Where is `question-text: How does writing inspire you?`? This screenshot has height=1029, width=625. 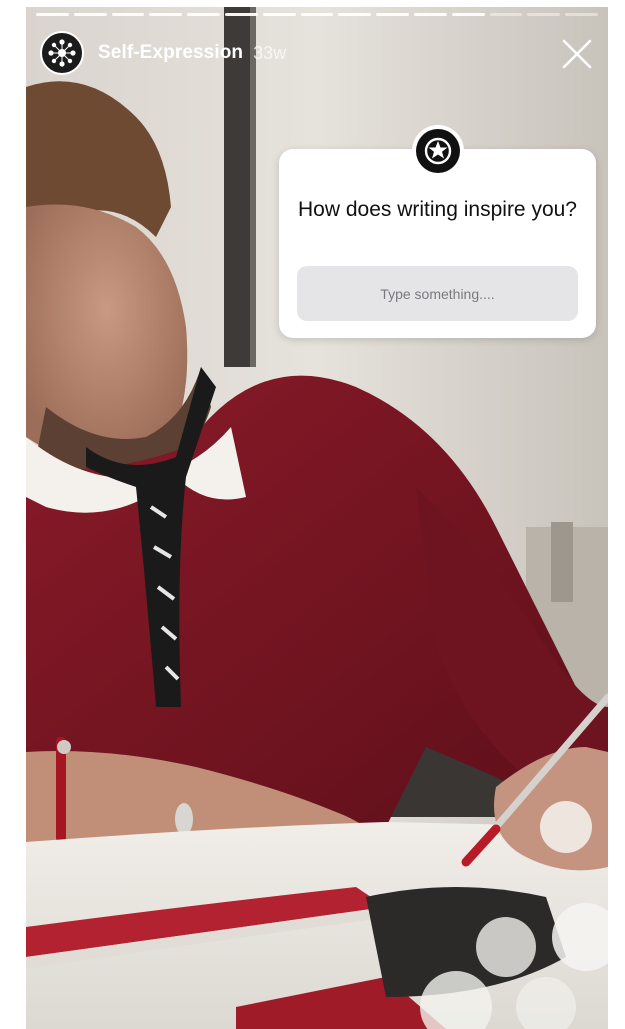 question-text: How does writing inspire you? is located at coordinates (437, 209).